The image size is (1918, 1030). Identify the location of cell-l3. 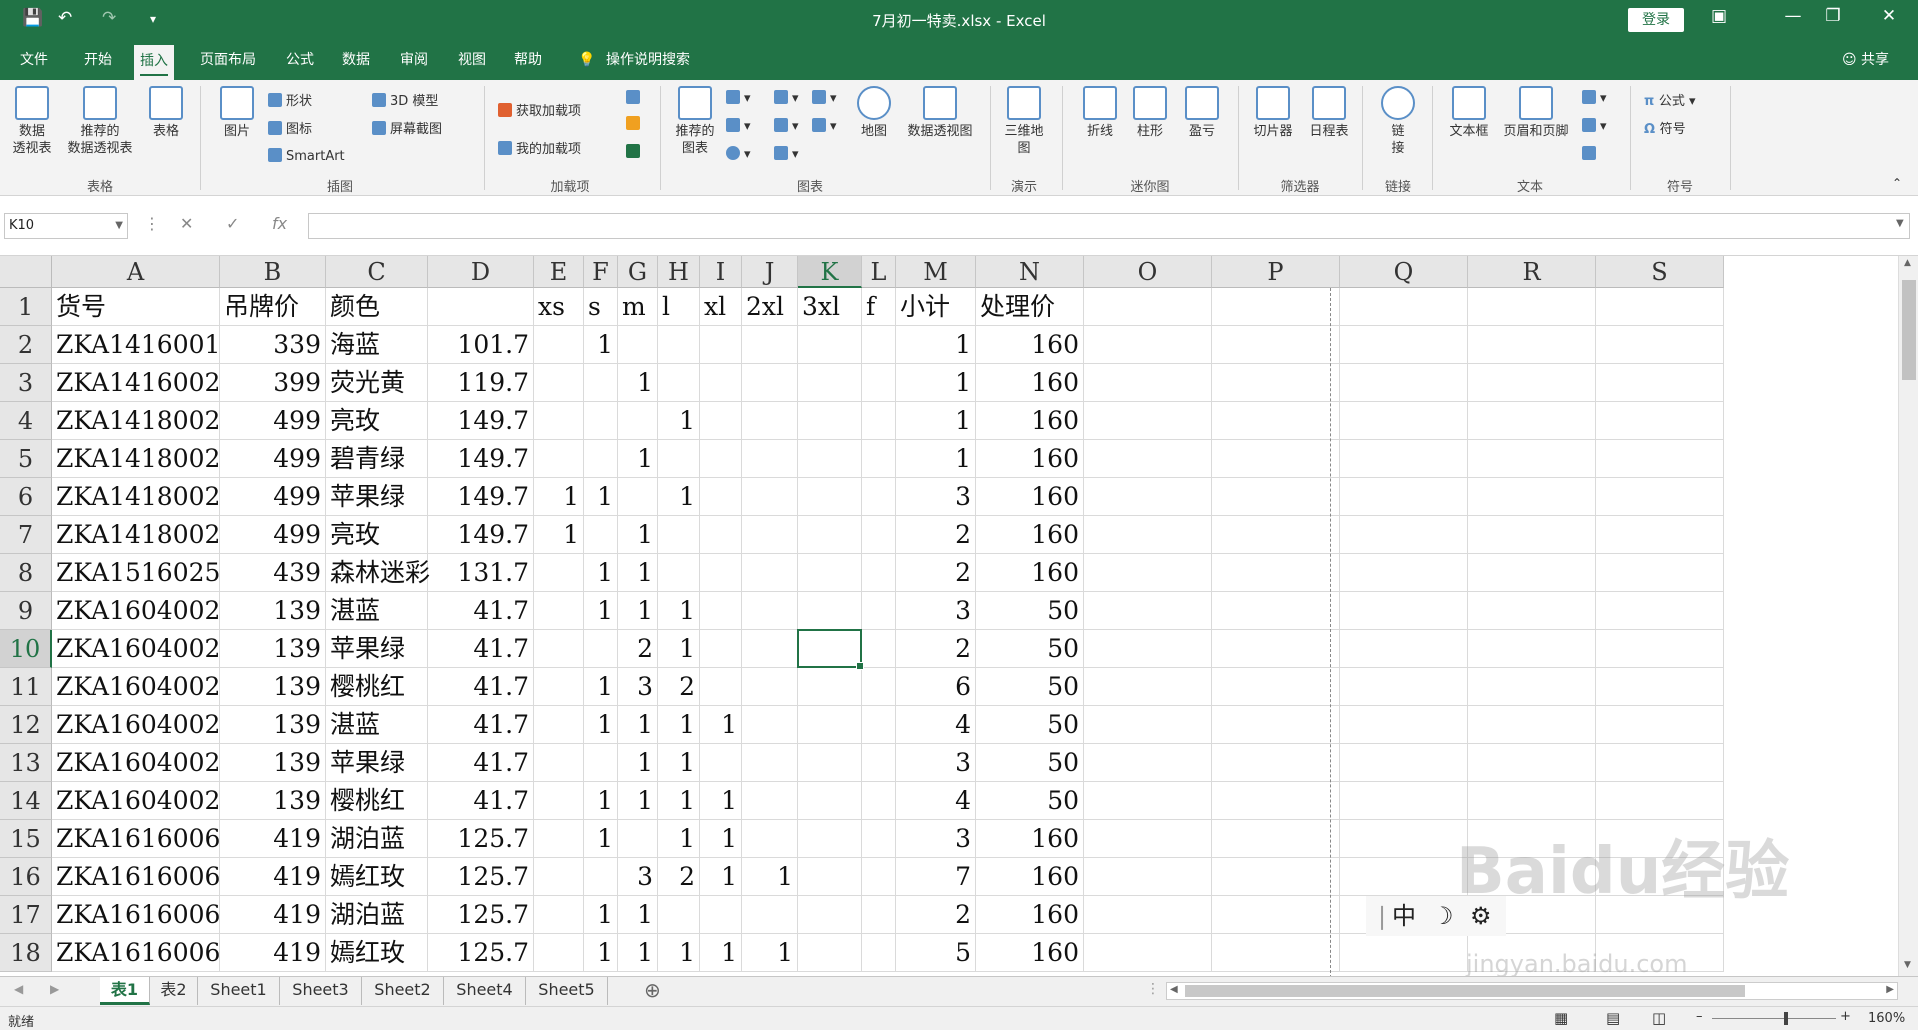
(879, 383).